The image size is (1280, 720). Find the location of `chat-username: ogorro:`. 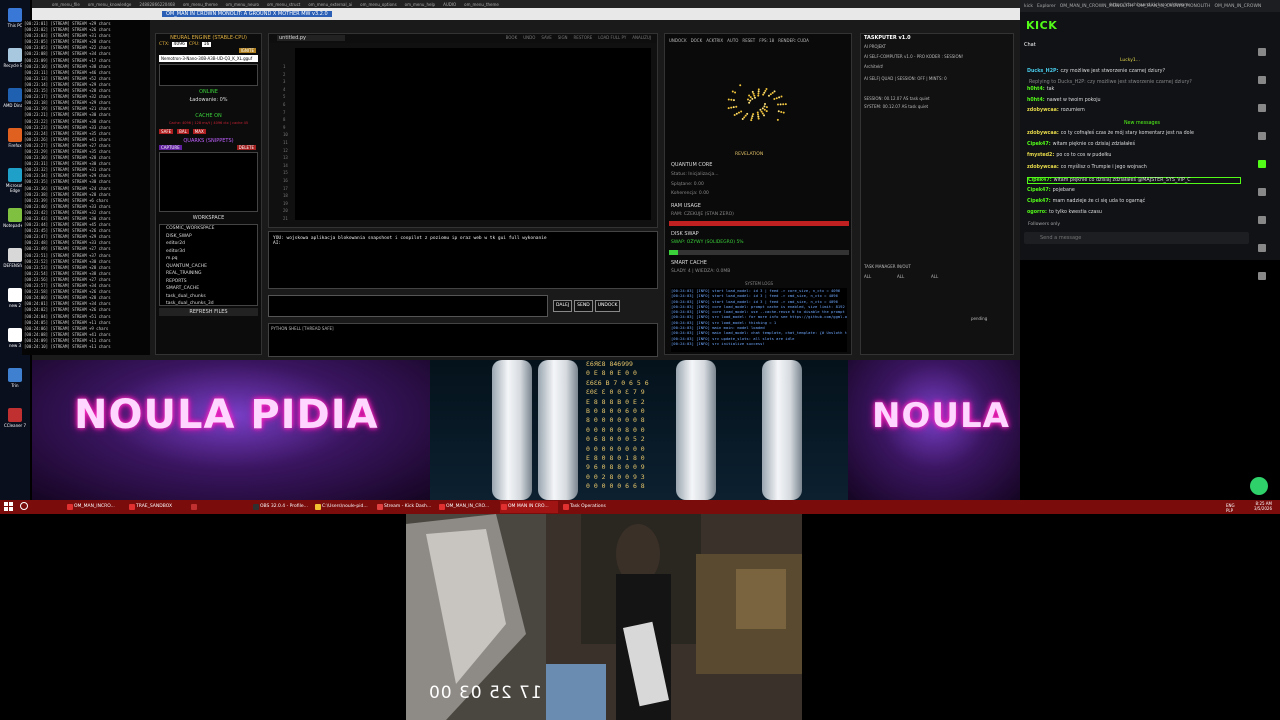

chat-username: ogorro: is located at coordinates (1037, 212).